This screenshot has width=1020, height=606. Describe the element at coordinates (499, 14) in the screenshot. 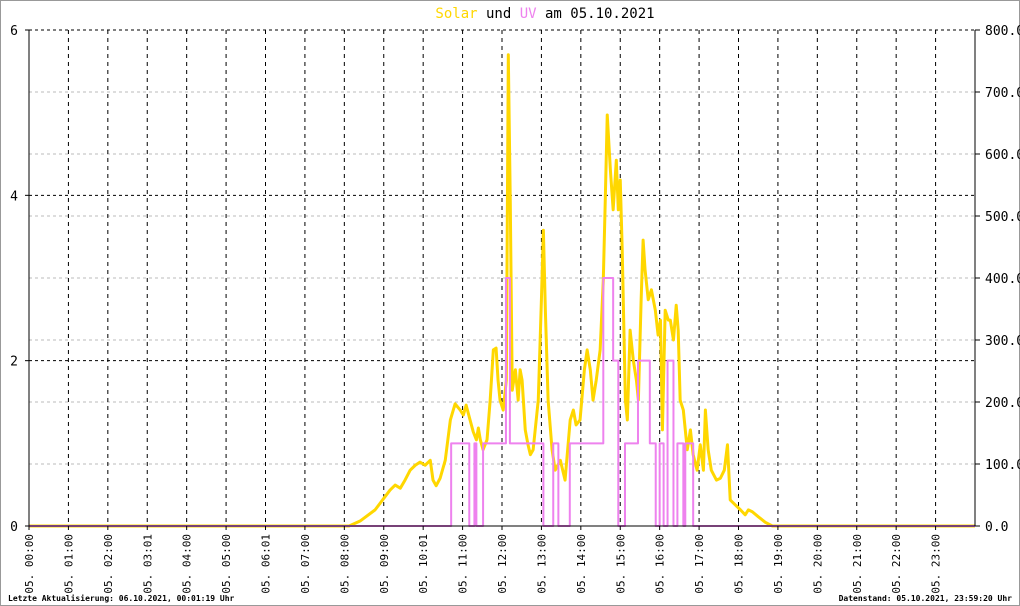

I see `title-part-1: und` at that location.